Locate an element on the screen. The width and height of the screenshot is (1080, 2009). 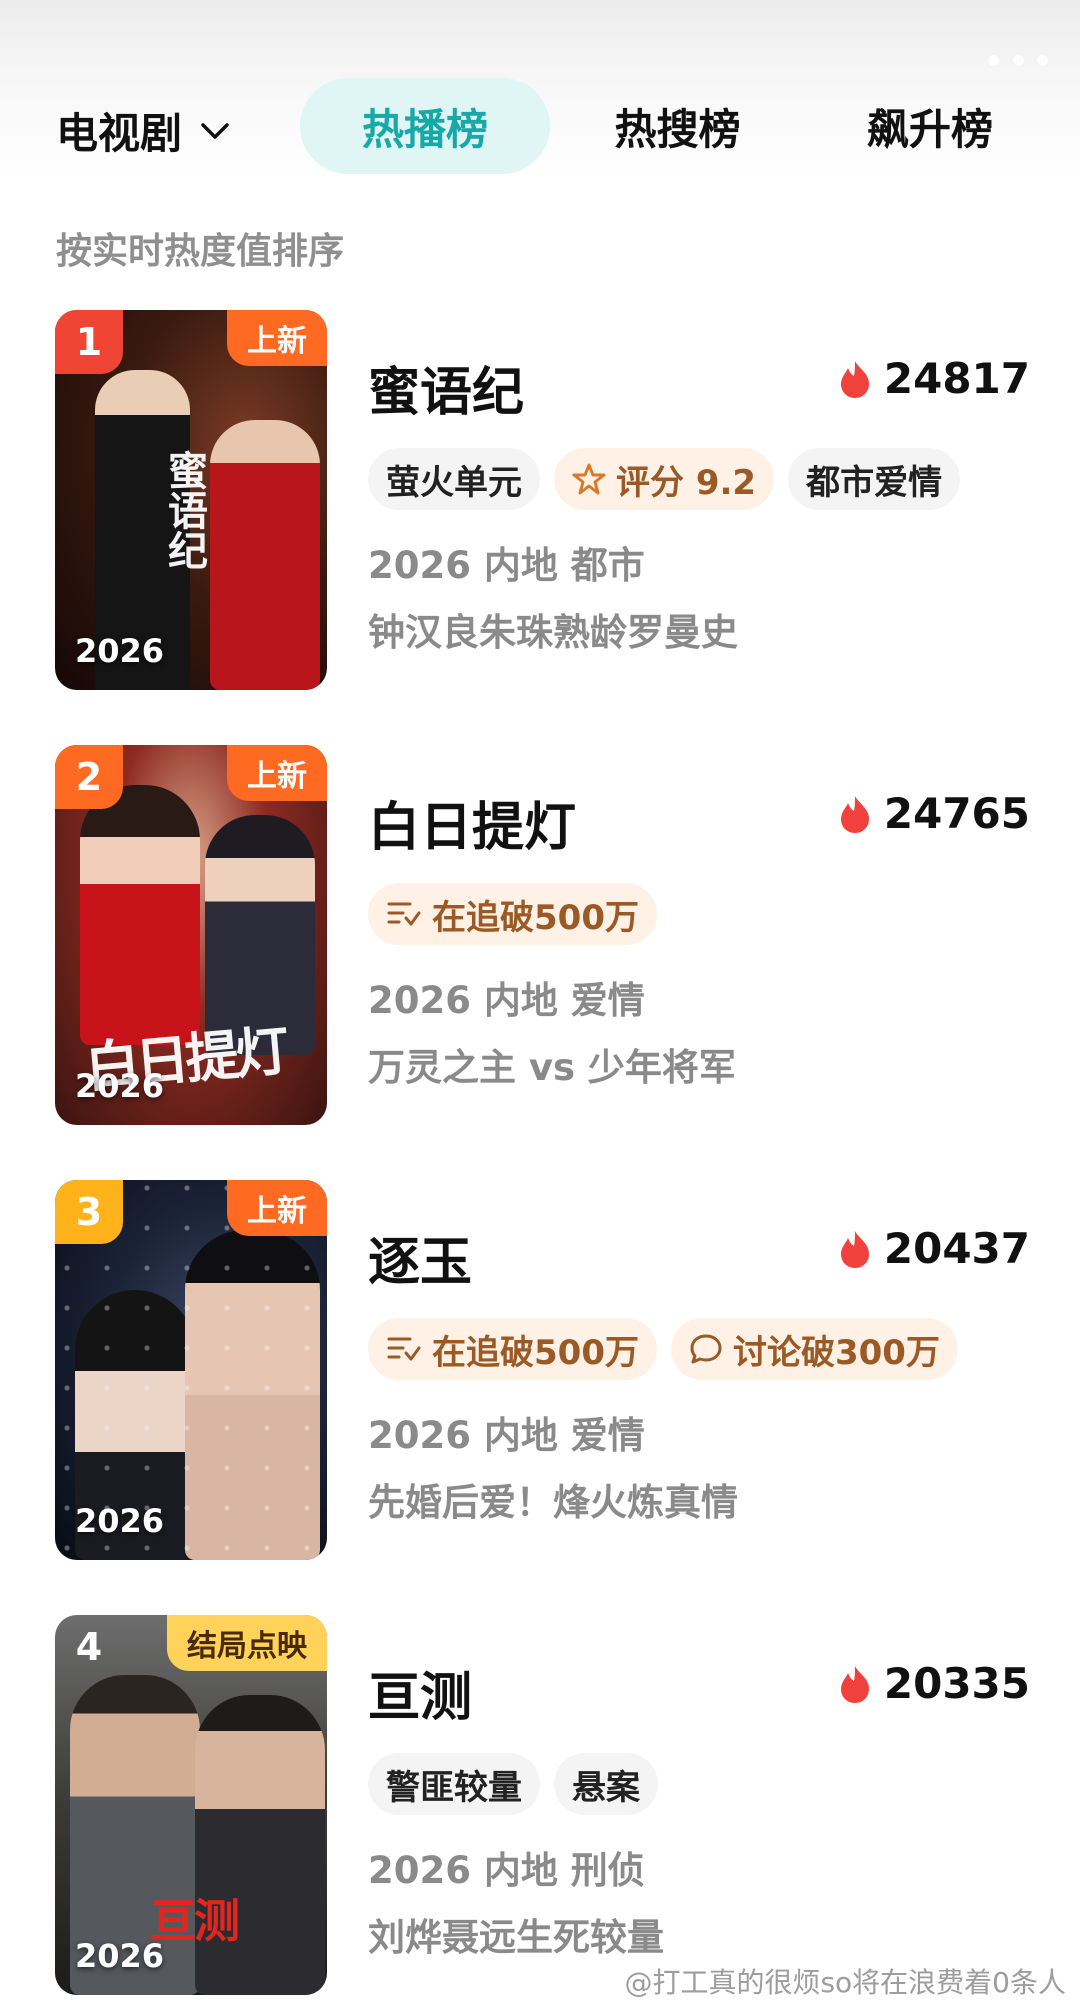
tag-firefly-unit: 萤火单元 is located at coordinates (454, 479).